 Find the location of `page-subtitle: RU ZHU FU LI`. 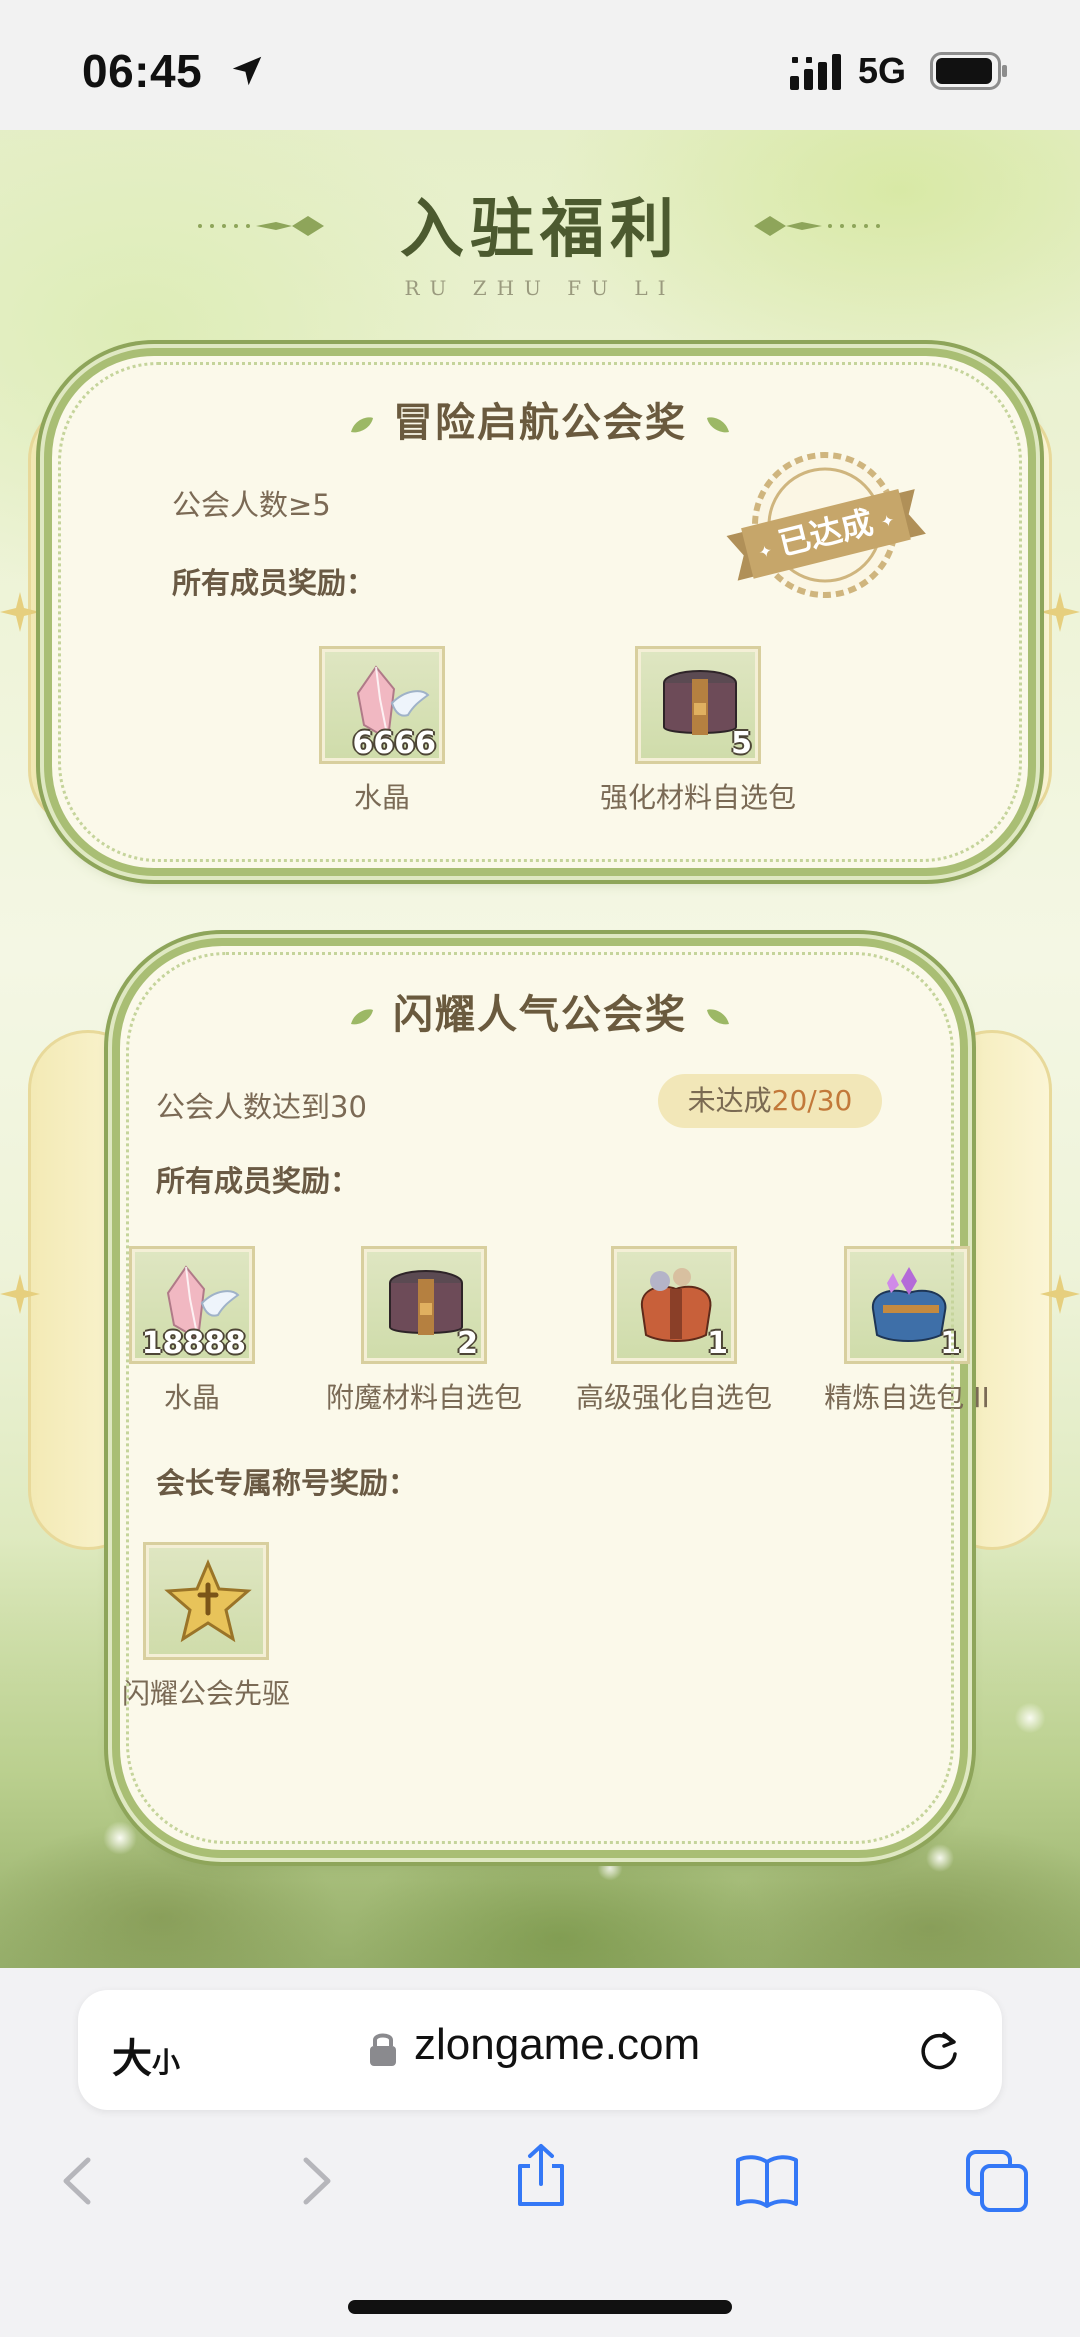

page-subtitle: RU ZHU FU LI is located at coordinates (540, 288).